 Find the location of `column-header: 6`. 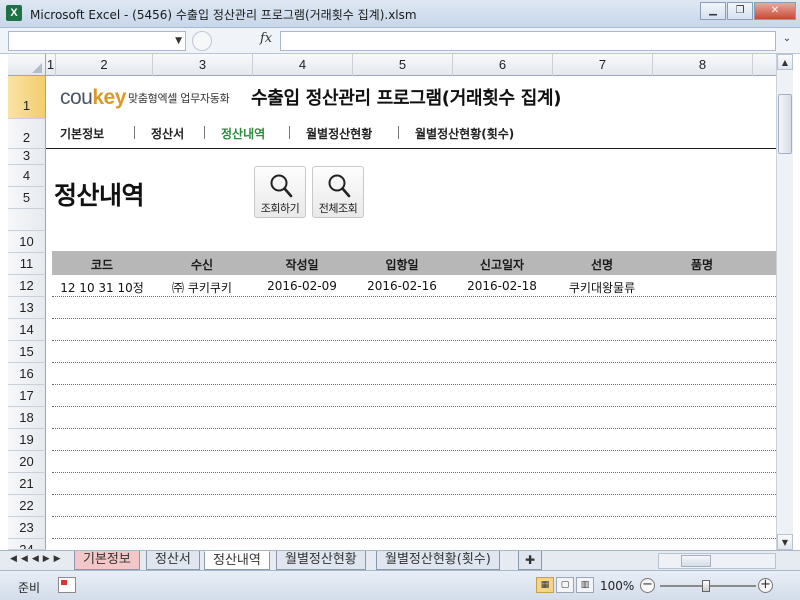

column-header: 6 is located at coordinates (503, 65).